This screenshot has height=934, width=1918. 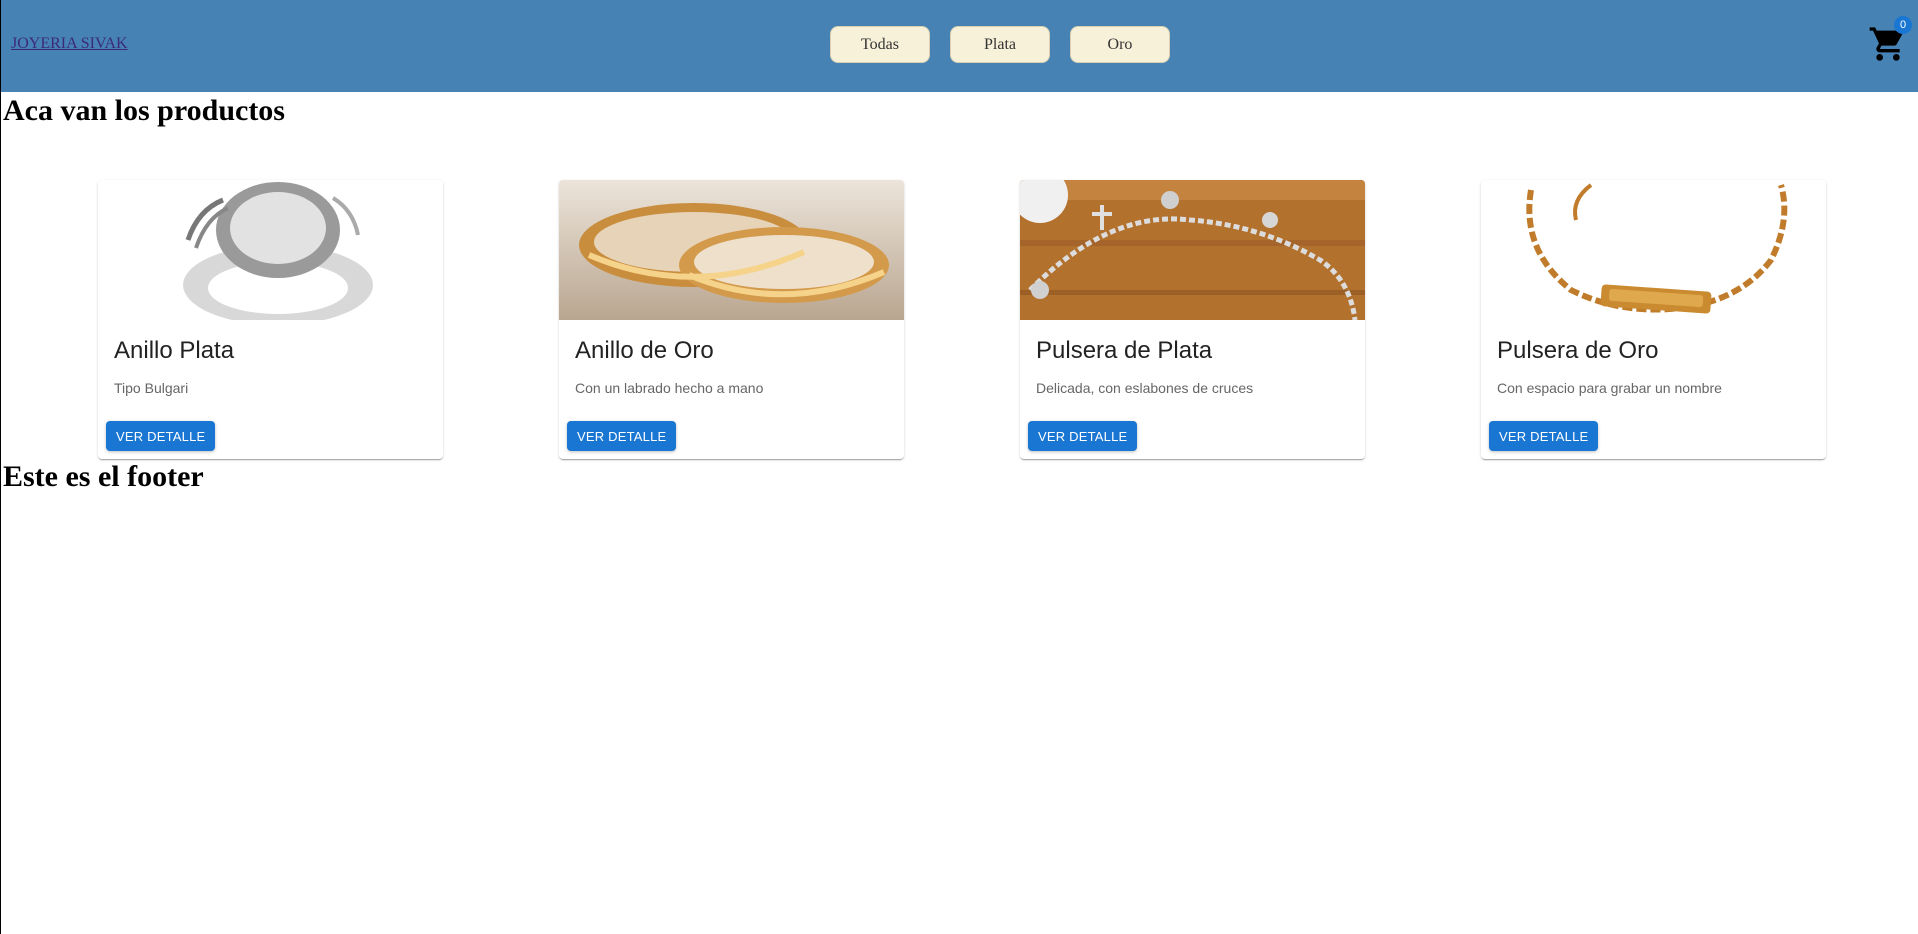 What do you see at coordinates (69, 44) in the screenshot?
I see `brand-link: JOYERIA SIVAK` at bounding box center [69, 44].